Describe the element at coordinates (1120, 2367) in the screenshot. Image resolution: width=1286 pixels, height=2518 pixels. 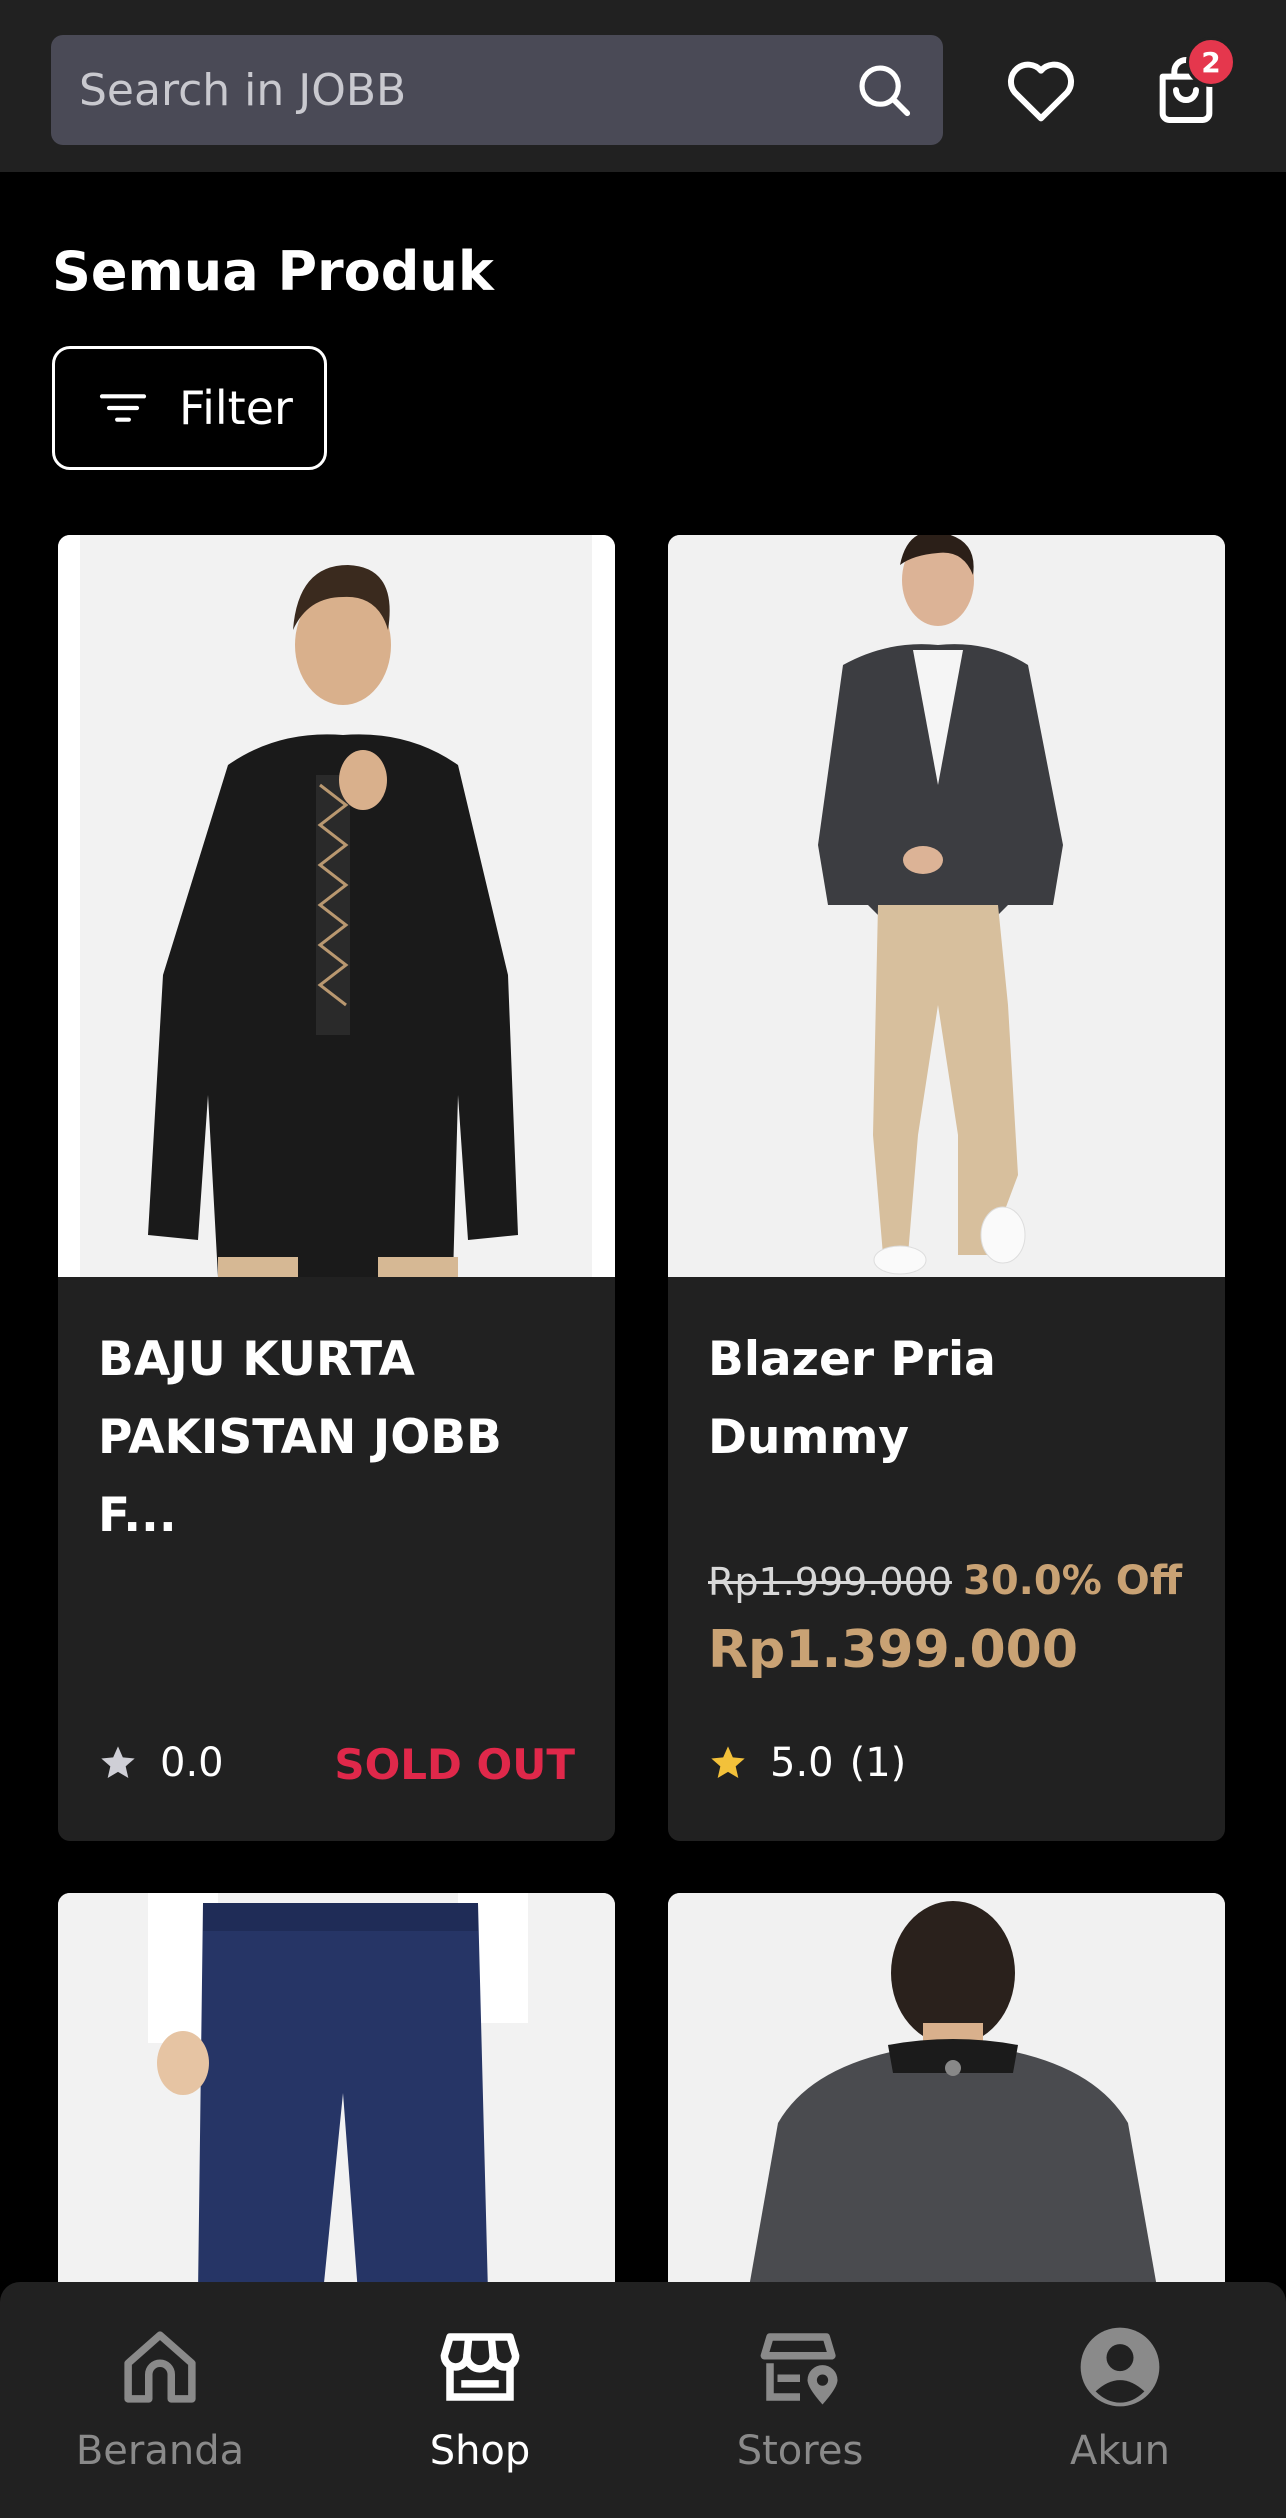
I see `account-icon` at that location.